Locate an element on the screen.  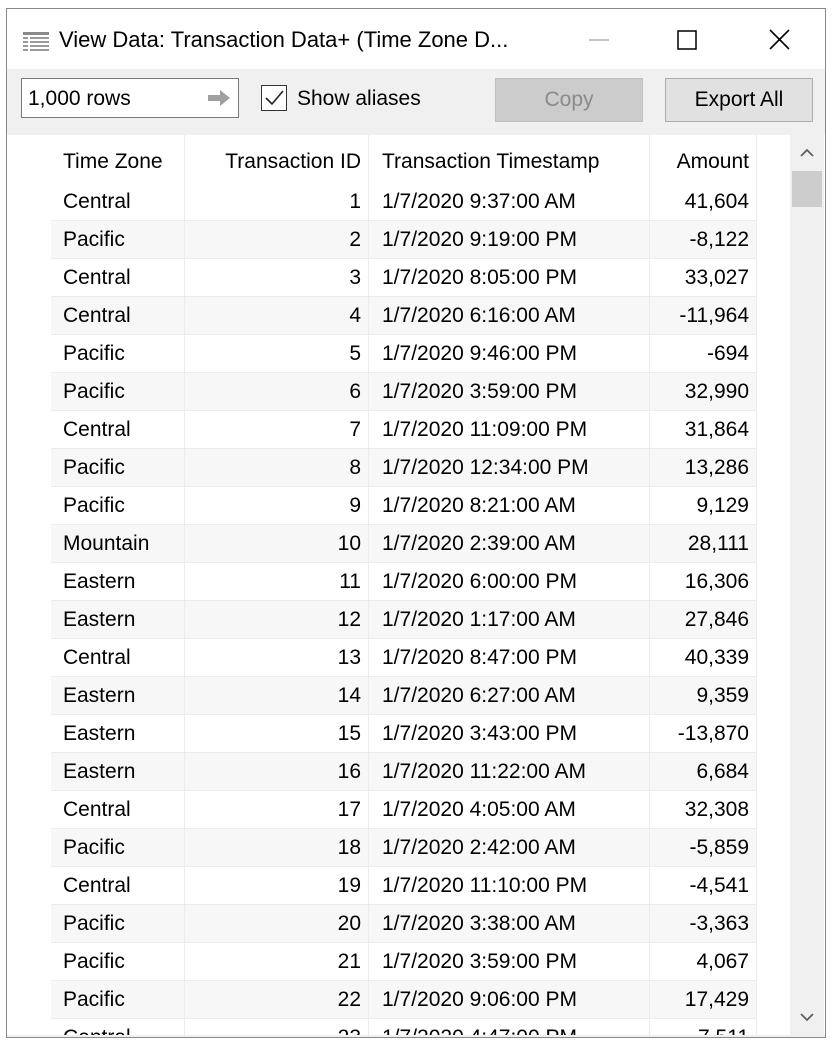
cell-amount: 32,308 is located at coordinates (703, 810).